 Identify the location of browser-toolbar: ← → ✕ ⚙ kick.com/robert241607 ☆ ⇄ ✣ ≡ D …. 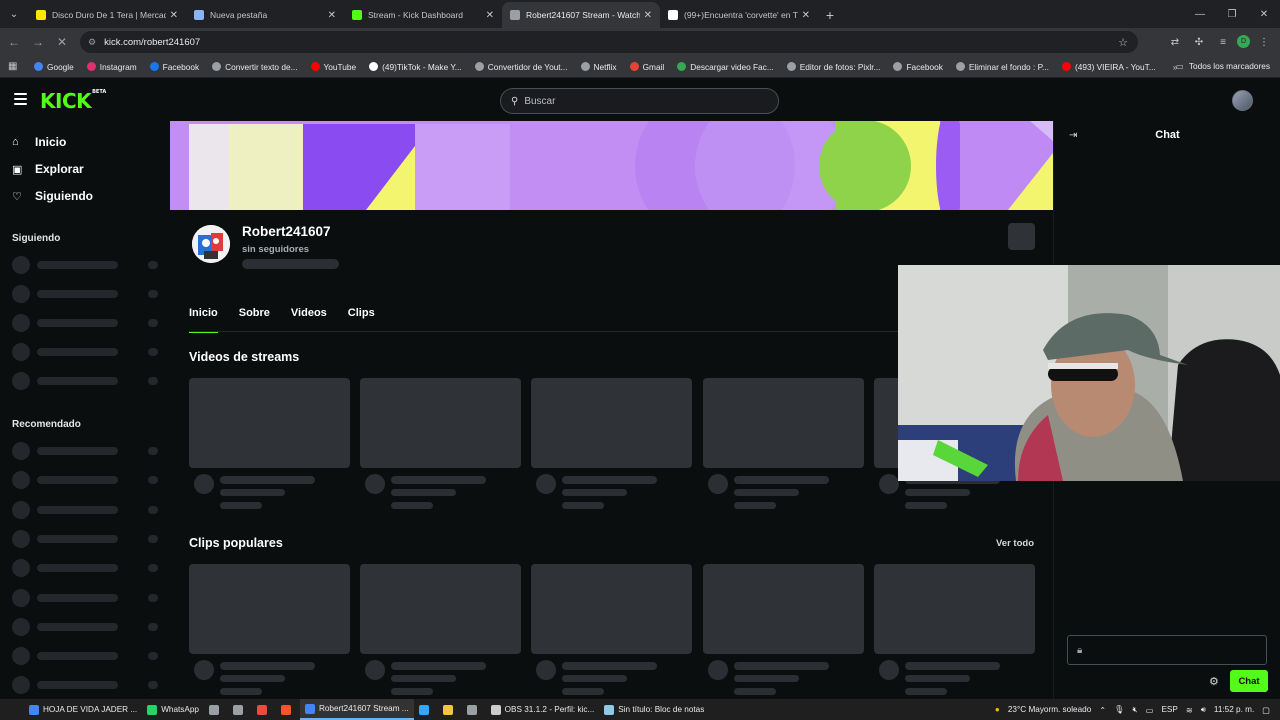
(640, 42).